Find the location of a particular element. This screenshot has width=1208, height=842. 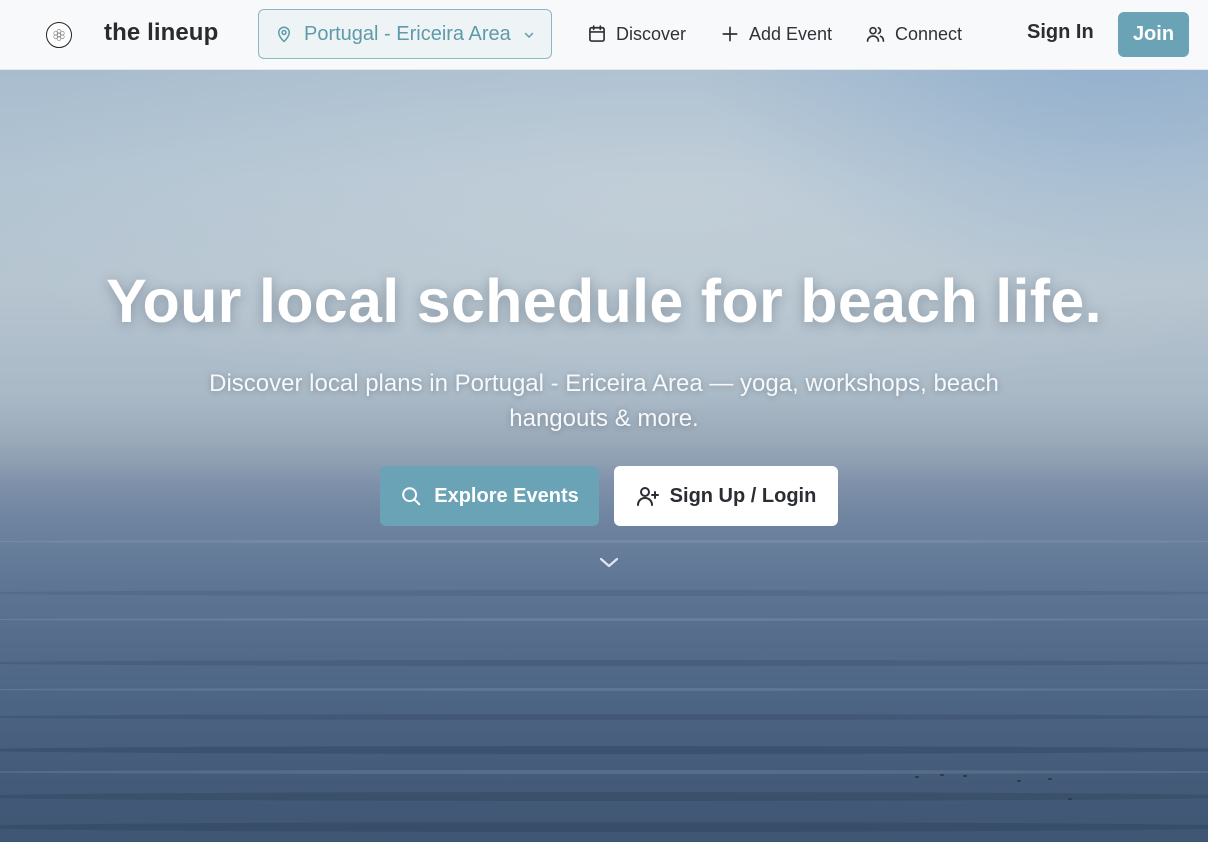

sky-tint is located at coordinates (948, 180).